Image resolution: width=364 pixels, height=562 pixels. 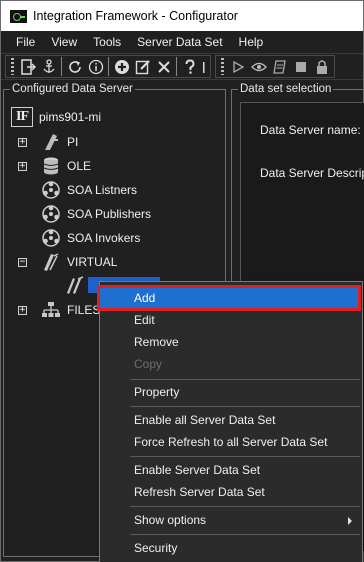 What do you see at coordinates (74, 66) in the screenshot?
I see `refresh-icon` at bounding box center [74, 66].